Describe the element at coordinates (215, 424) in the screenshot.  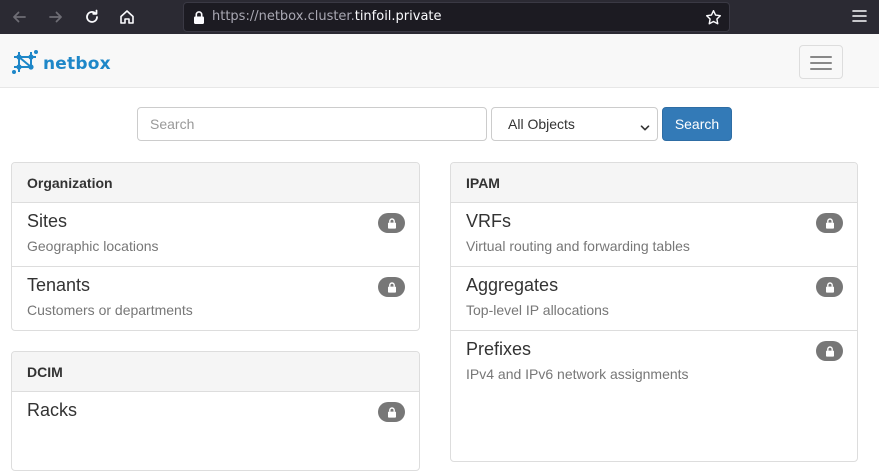
I see `list-item-racks: Racks` at that location.